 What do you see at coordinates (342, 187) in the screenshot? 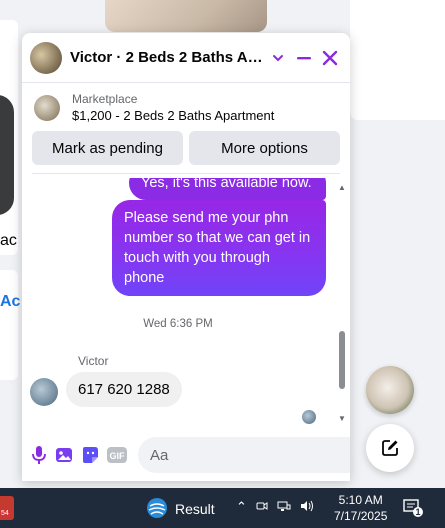
I see `scroll-up-arrow-icon: ▲` at bounding box center [342, 187].